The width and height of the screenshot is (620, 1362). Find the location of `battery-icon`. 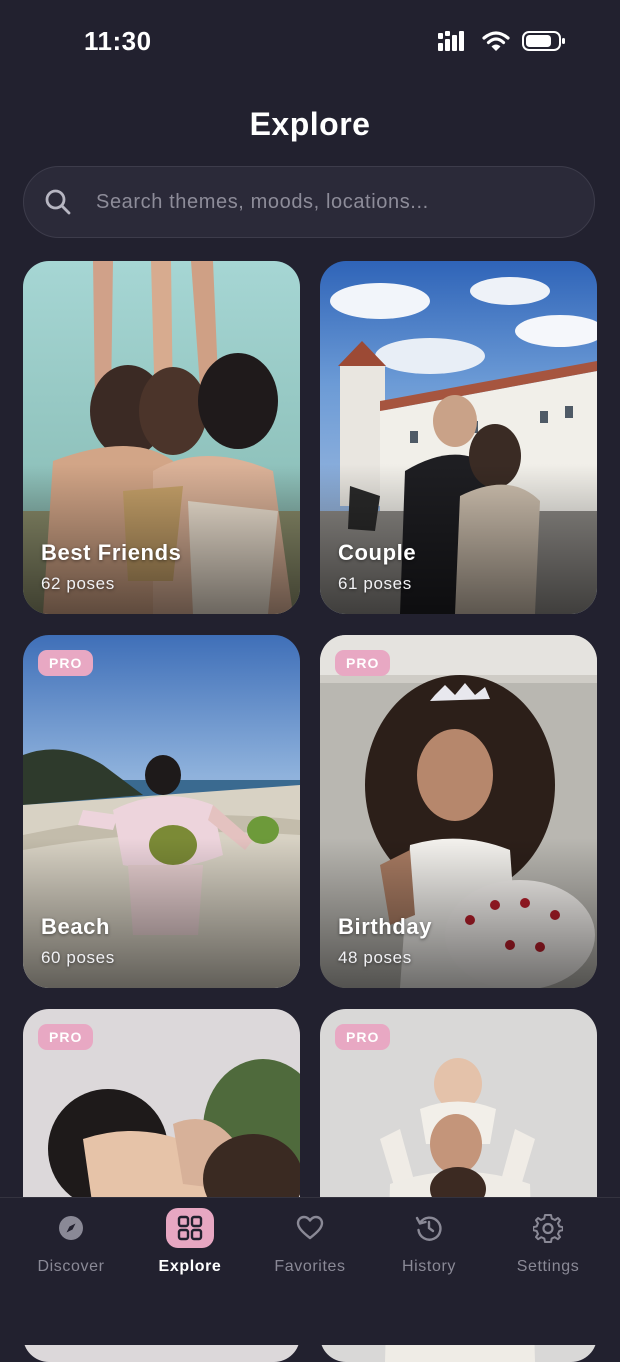

battery-icon is located at coordinates (543, 41).